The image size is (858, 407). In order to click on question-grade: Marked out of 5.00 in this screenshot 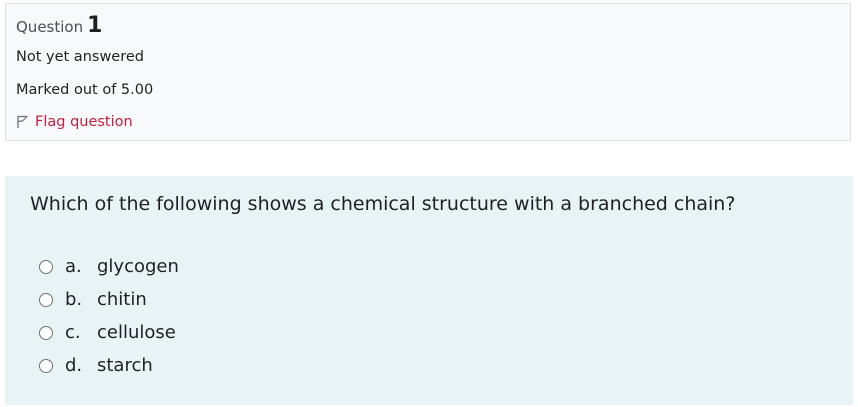, I will do `click(85, 90)`.